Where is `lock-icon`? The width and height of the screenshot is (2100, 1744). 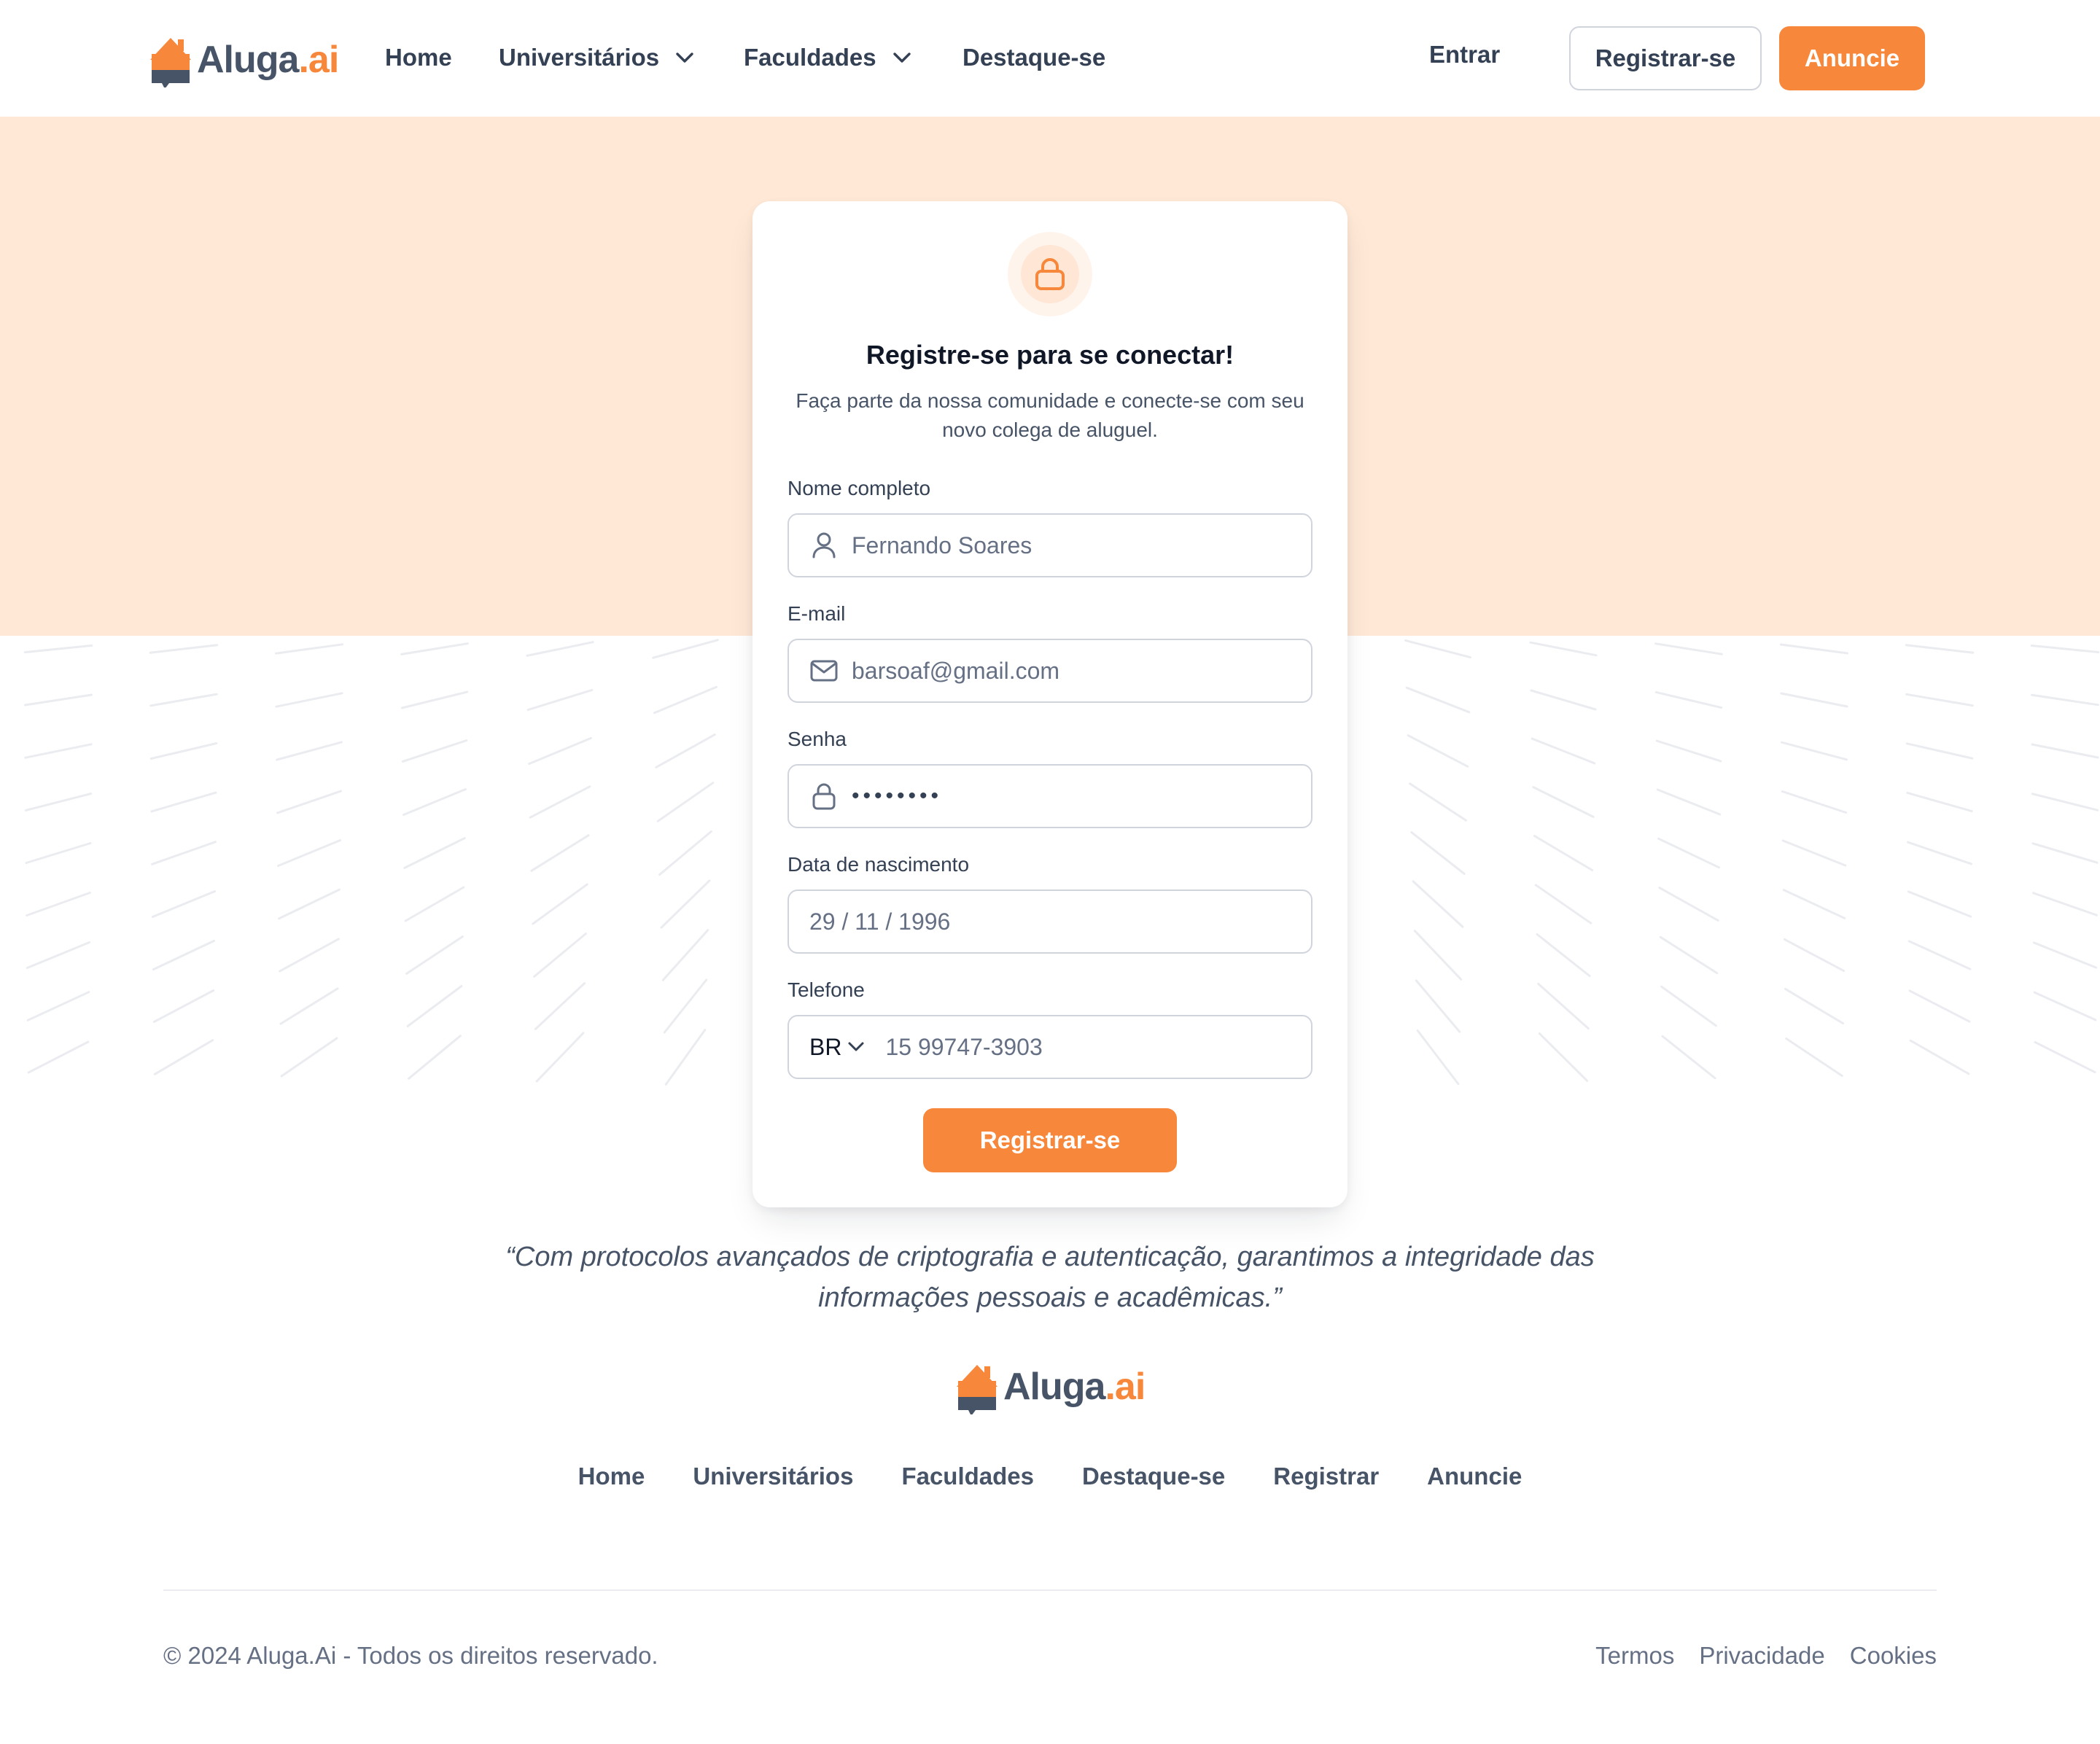 lock-icon is located at coordinates (824, 796).